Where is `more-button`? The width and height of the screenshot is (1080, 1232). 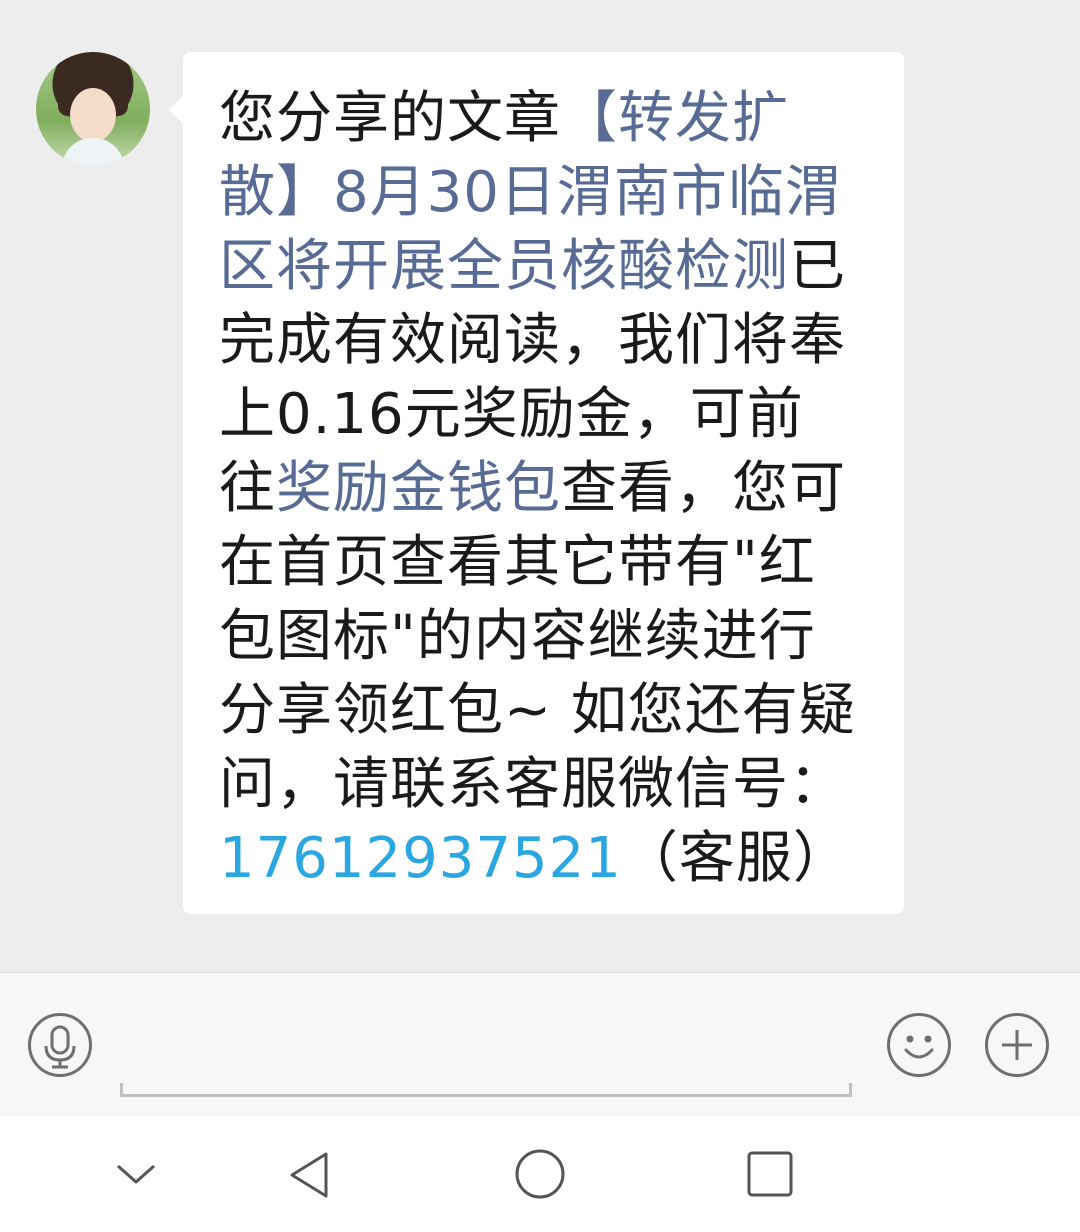
more-button is located at coordinates (1017, 1045).